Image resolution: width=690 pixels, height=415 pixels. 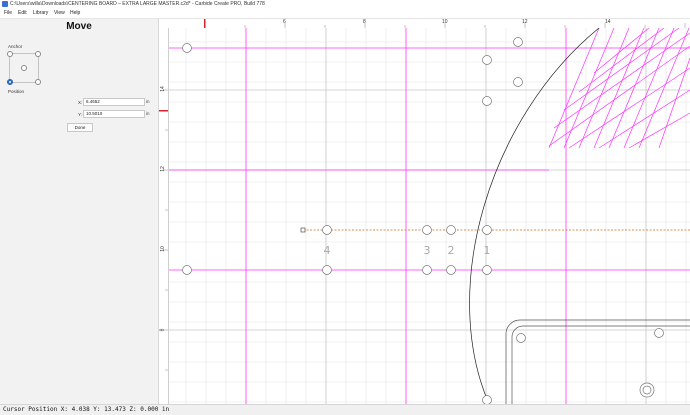 What do you see at coordinates (162, 89) in the screenshot?
I see `left-ruler-label: 14` at bounding box center [162, 89].